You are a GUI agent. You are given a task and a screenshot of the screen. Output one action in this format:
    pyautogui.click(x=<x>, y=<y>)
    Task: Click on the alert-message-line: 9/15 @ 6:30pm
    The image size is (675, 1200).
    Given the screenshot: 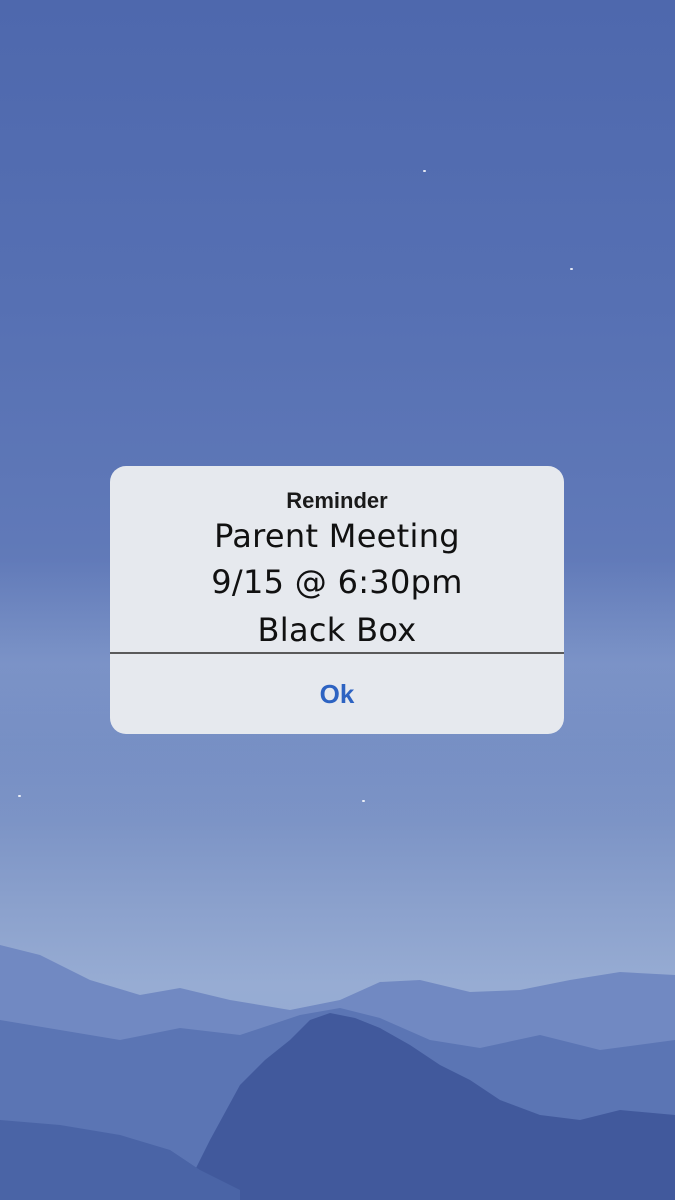 What is the action you would take?
    pyautogui.click(x=337, y=582)
    